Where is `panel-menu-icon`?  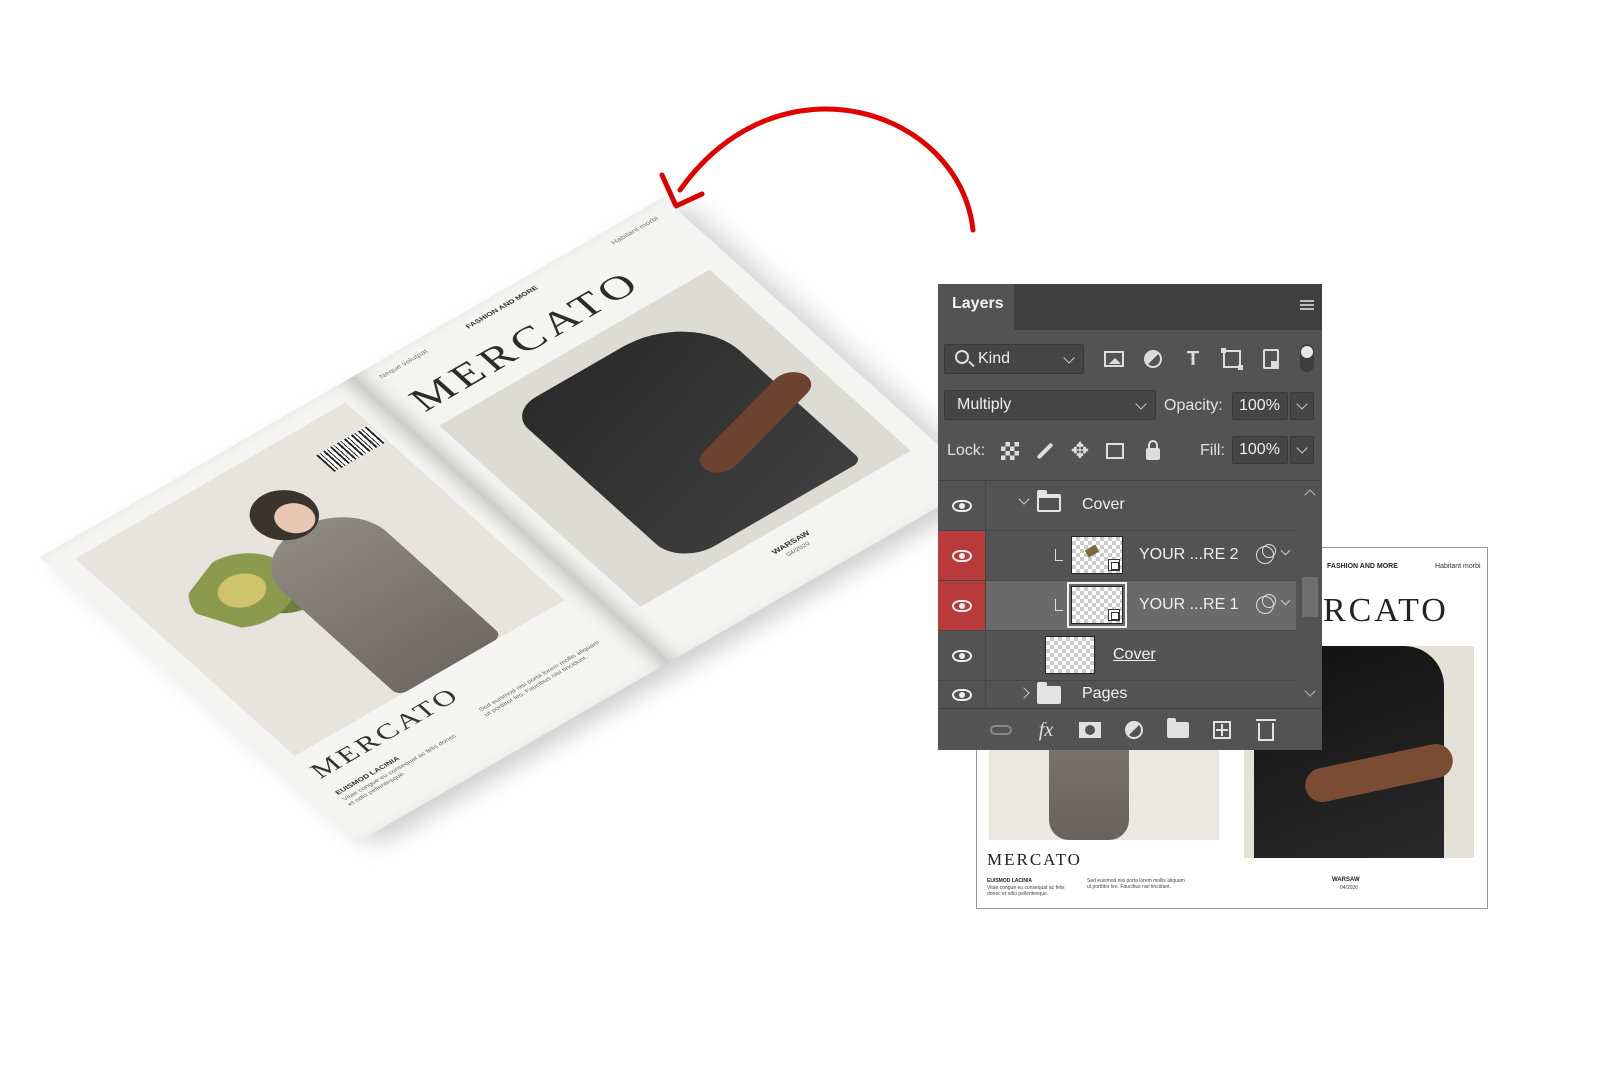
panel-menu-icon is located at coordinates (1307, 306).